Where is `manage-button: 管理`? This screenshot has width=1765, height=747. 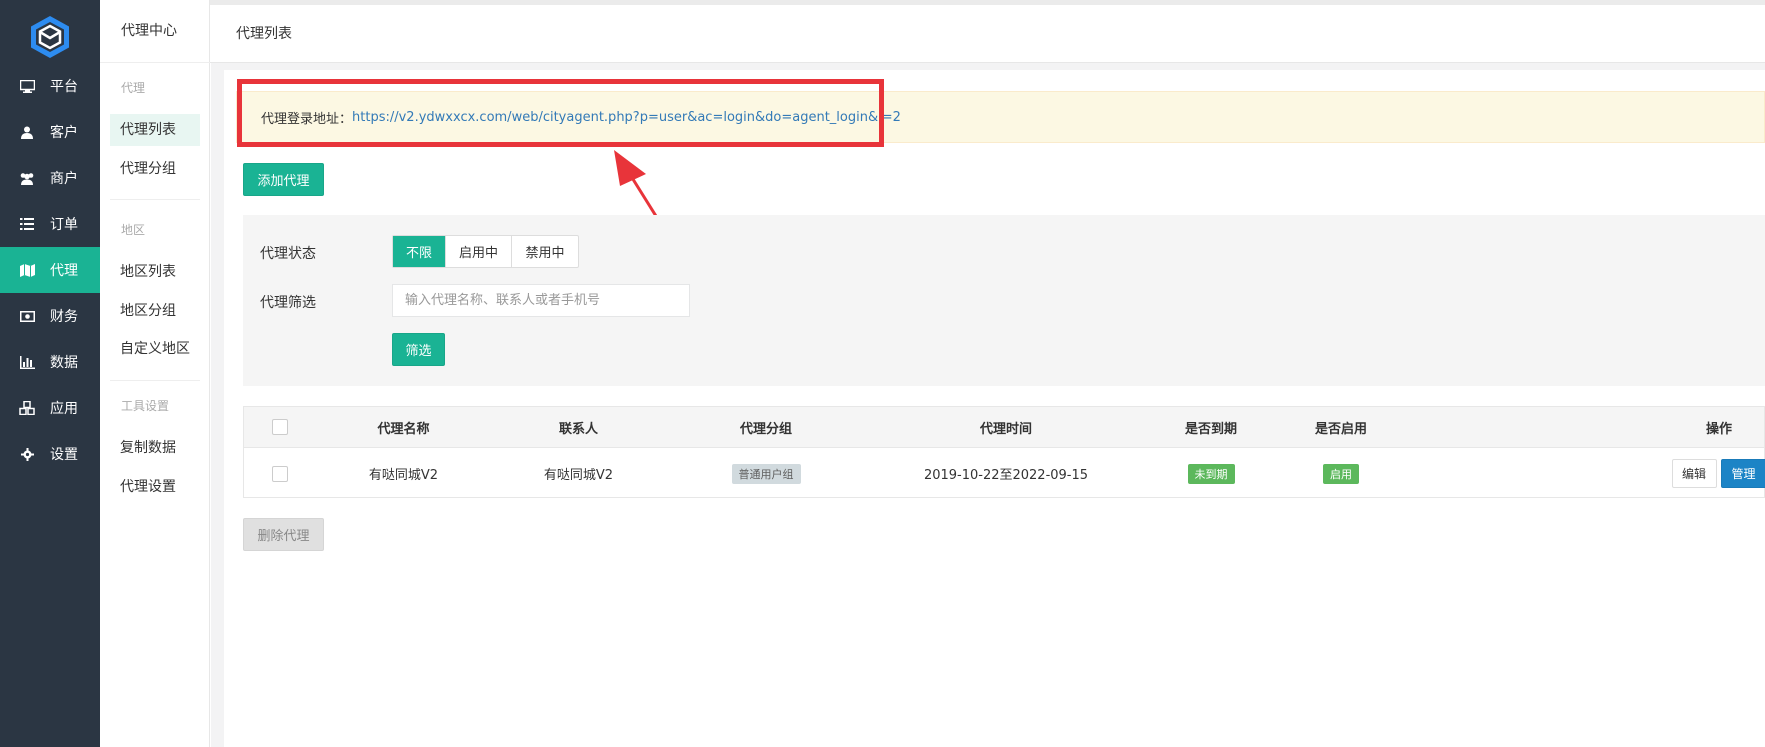 manage-button: 管理 is located at coordinates (1742, 473).